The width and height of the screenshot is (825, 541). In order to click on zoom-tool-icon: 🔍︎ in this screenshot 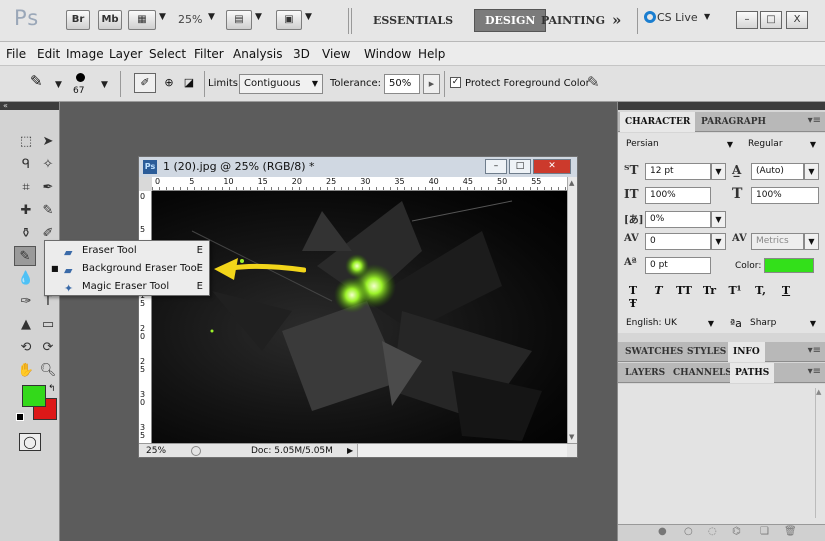, I will do `click(48, 371)`.